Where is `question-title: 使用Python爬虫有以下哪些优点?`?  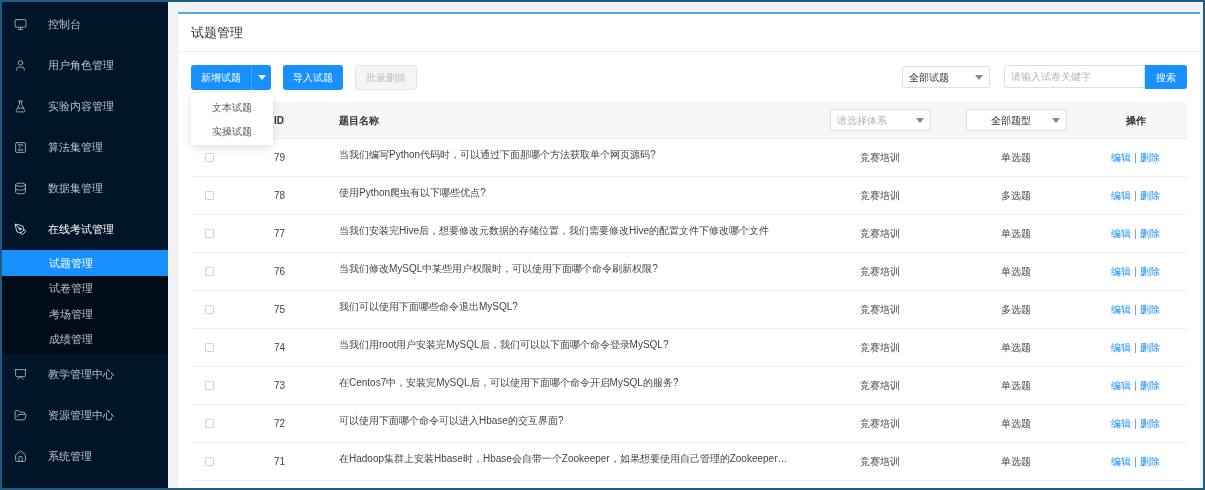 question-title: 使用Python爬虫有以下哪些优点? is located at coordinates (412, 192).